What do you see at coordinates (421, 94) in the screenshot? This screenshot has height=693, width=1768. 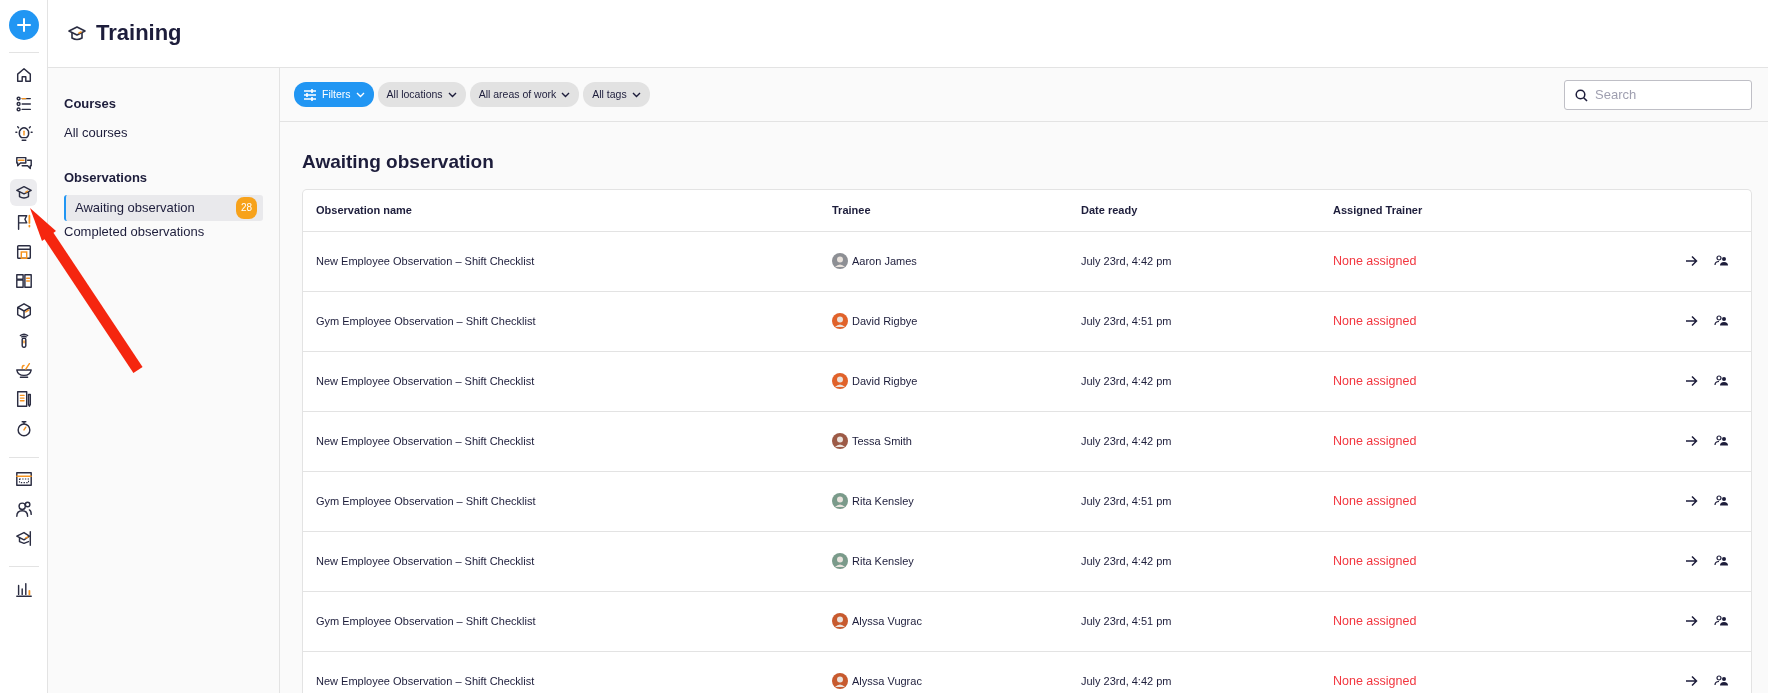 I see `filter-dropdown: All locations` at bounding box center [421, 94].